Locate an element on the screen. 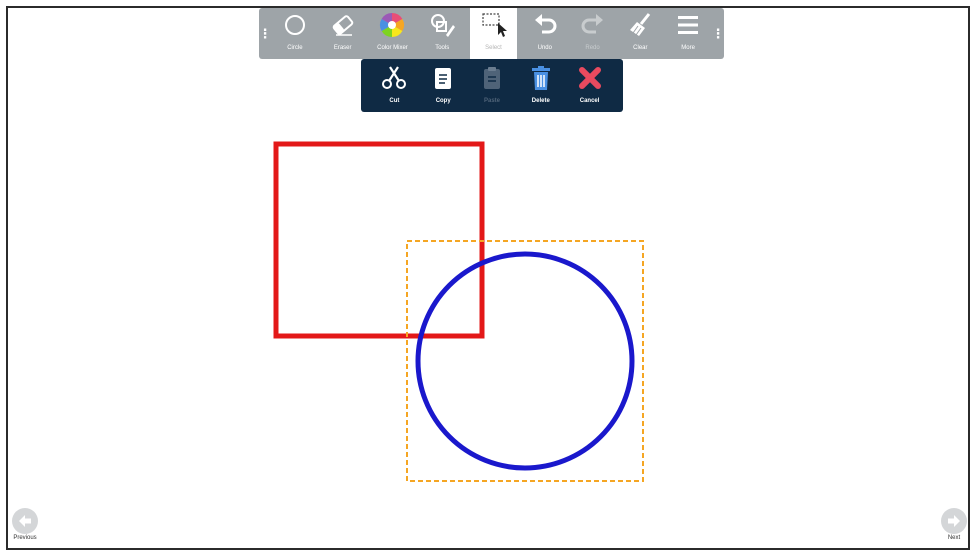  more-label: More is located at coordinates (688, 48).